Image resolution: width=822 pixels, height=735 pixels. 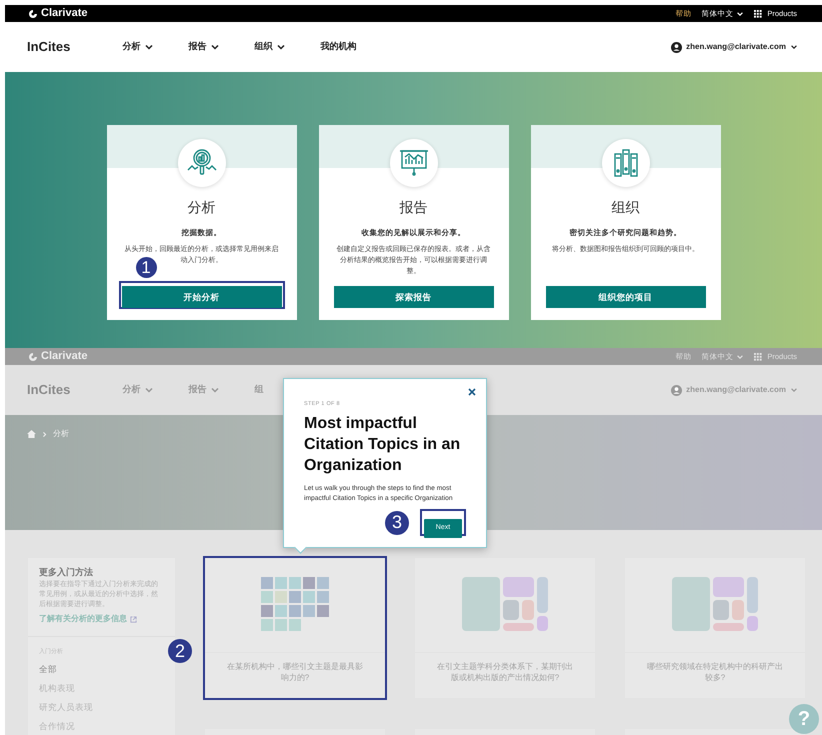 What do you see at coordinates (270, 47) in the screenshot?
I see `nav-menu: 组织` at bounding box center [270, 47].